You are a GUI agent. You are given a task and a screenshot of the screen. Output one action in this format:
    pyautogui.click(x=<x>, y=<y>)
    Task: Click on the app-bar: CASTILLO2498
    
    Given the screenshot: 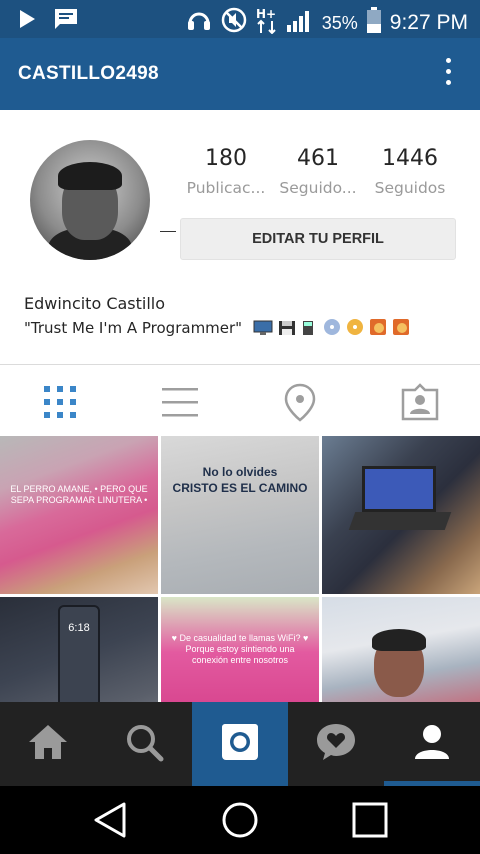 What is the action you would take?
    pyautogui.click(x=240, y=74)
    